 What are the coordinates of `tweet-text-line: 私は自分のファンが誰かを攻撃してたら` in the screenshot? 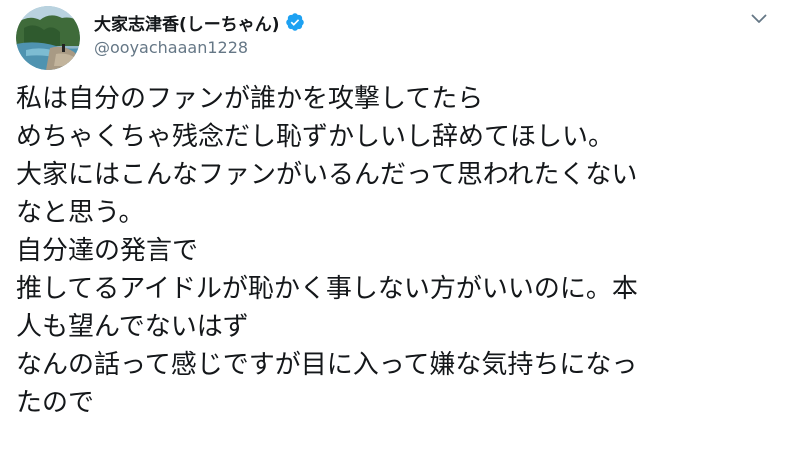 It's located at (250, 99).